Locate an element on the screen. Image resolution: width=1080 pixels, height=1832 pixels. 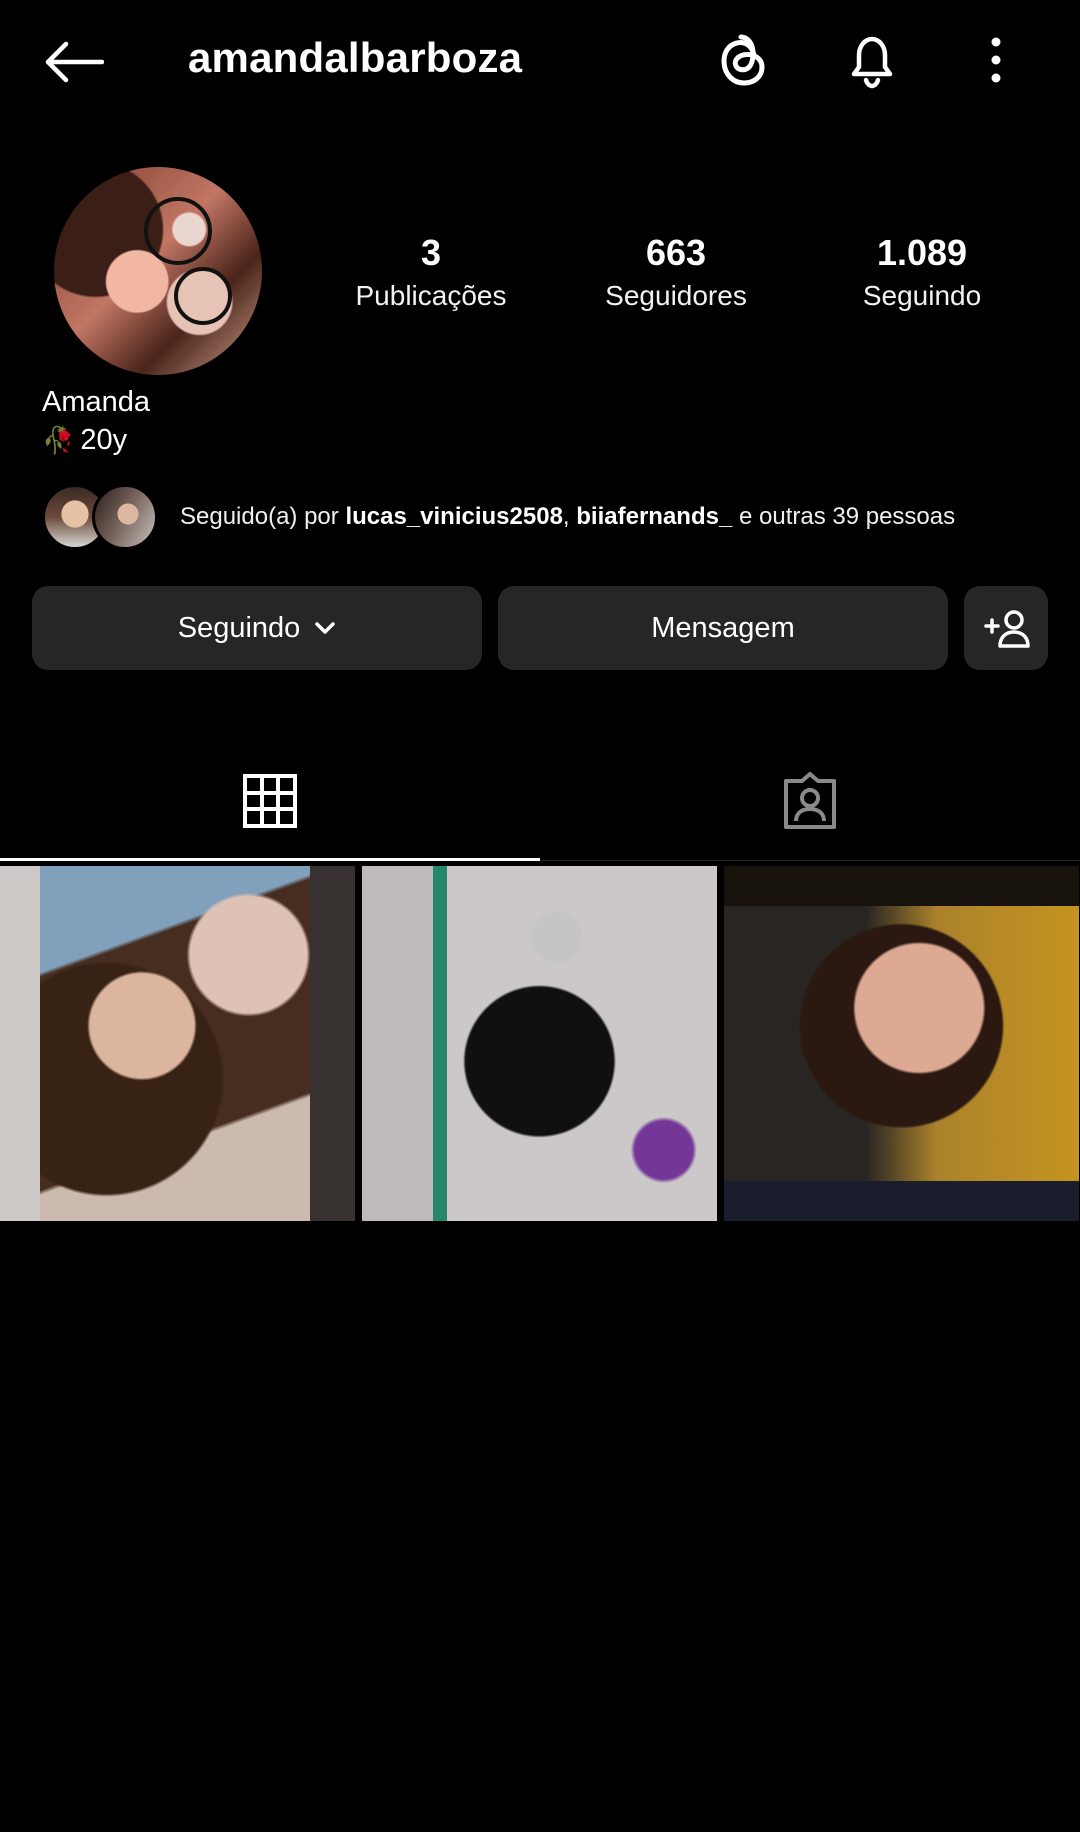
message-button-label: Mensagem is located at coordinates (723, 627).